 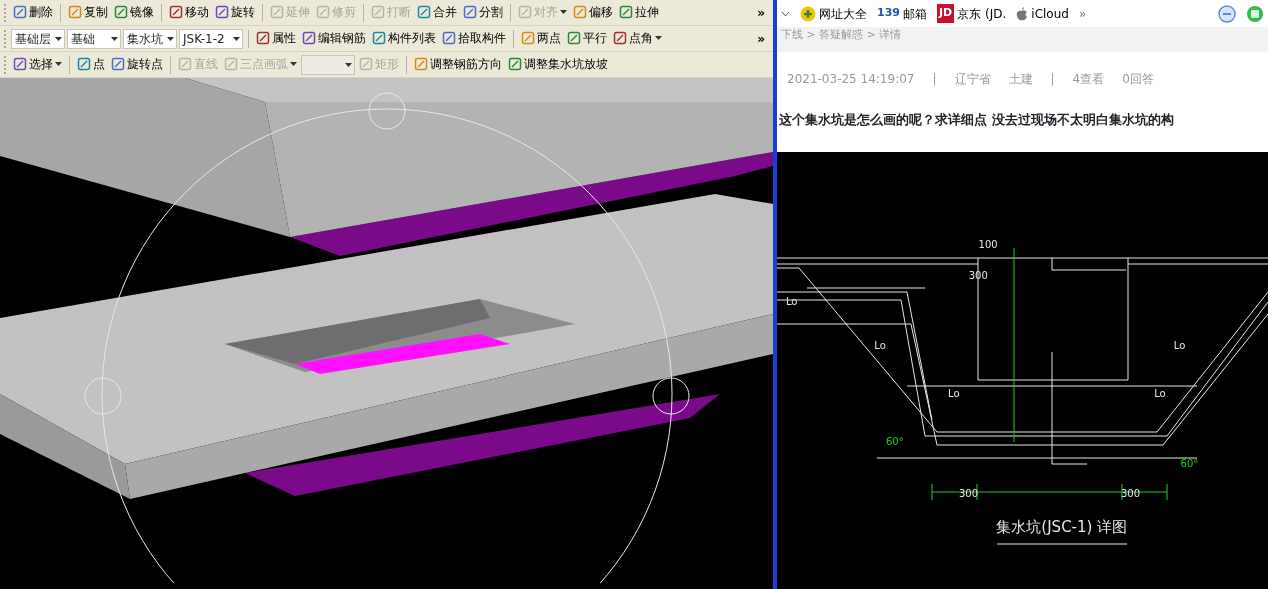 What do you see at coordinates (437, 12) in the screenshot?
I see `toolbar-button: 合并` at bounding box center [437, 12].